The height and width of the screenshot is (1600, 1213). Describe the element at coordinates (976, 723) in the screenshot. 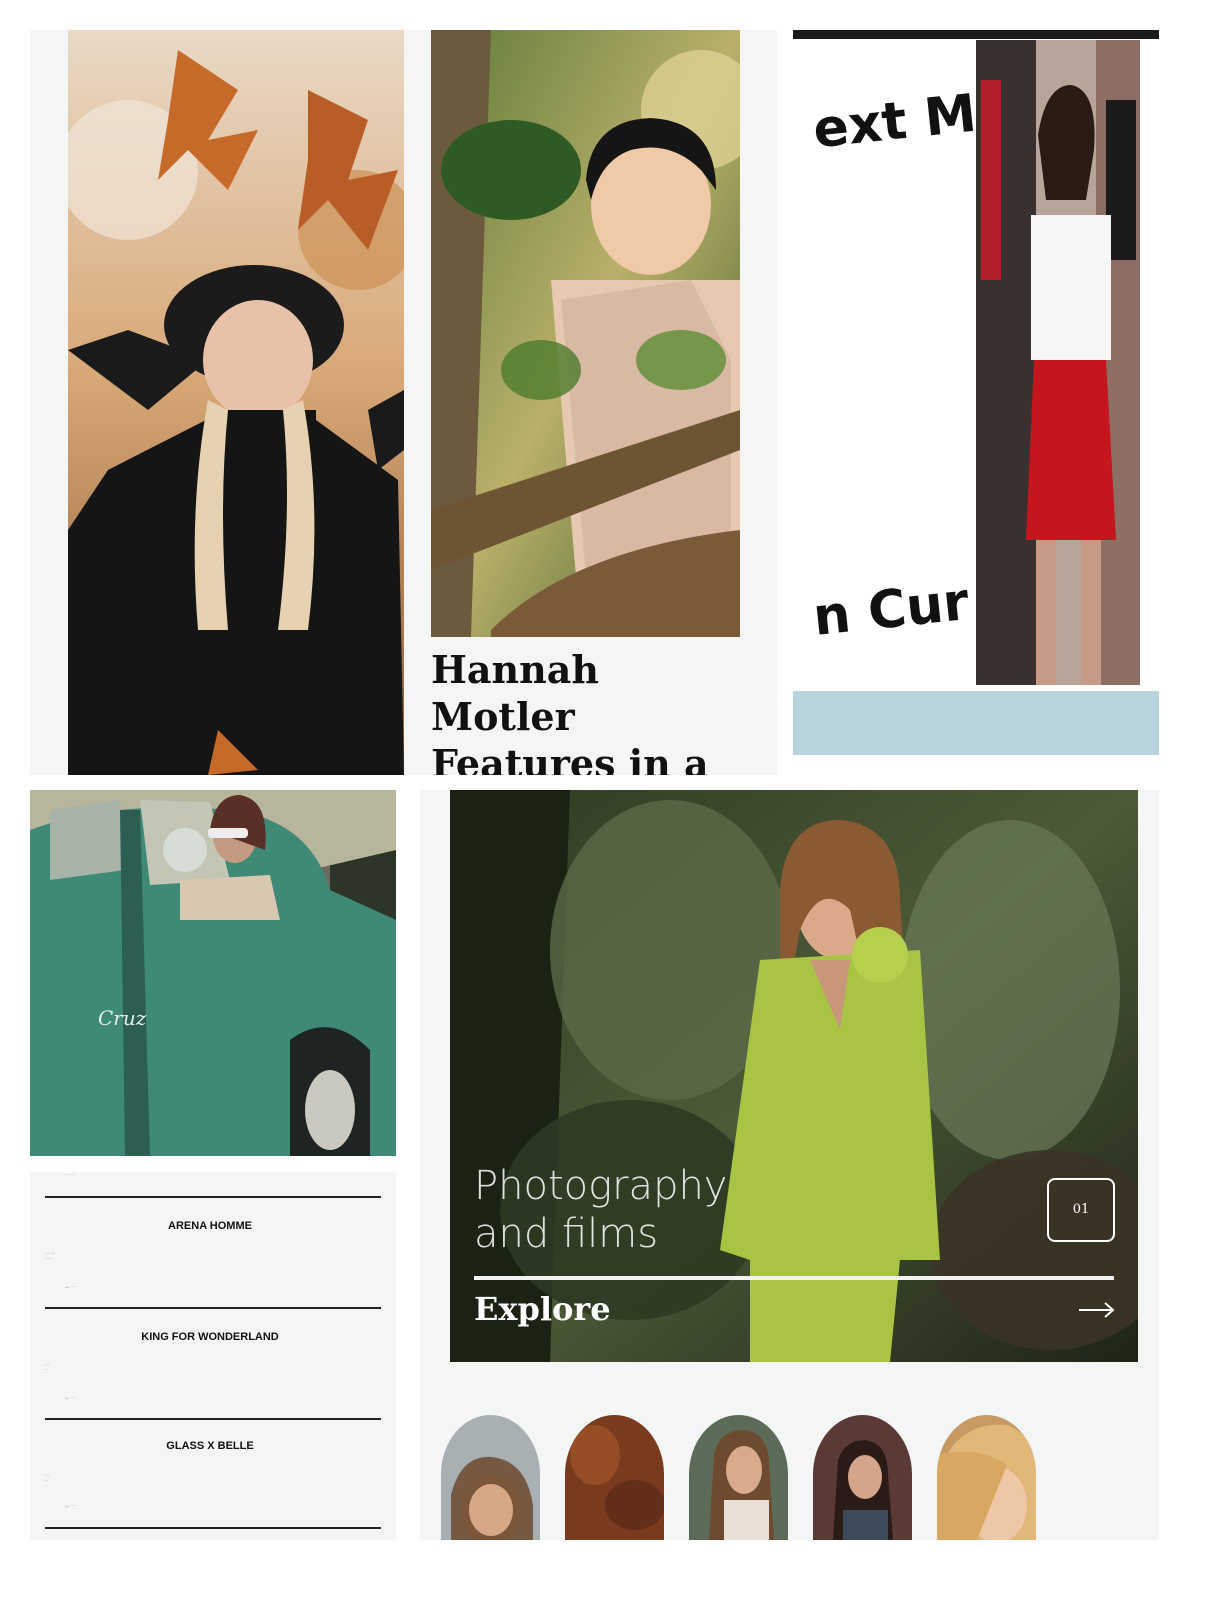

I see `sky-strip` at that location.